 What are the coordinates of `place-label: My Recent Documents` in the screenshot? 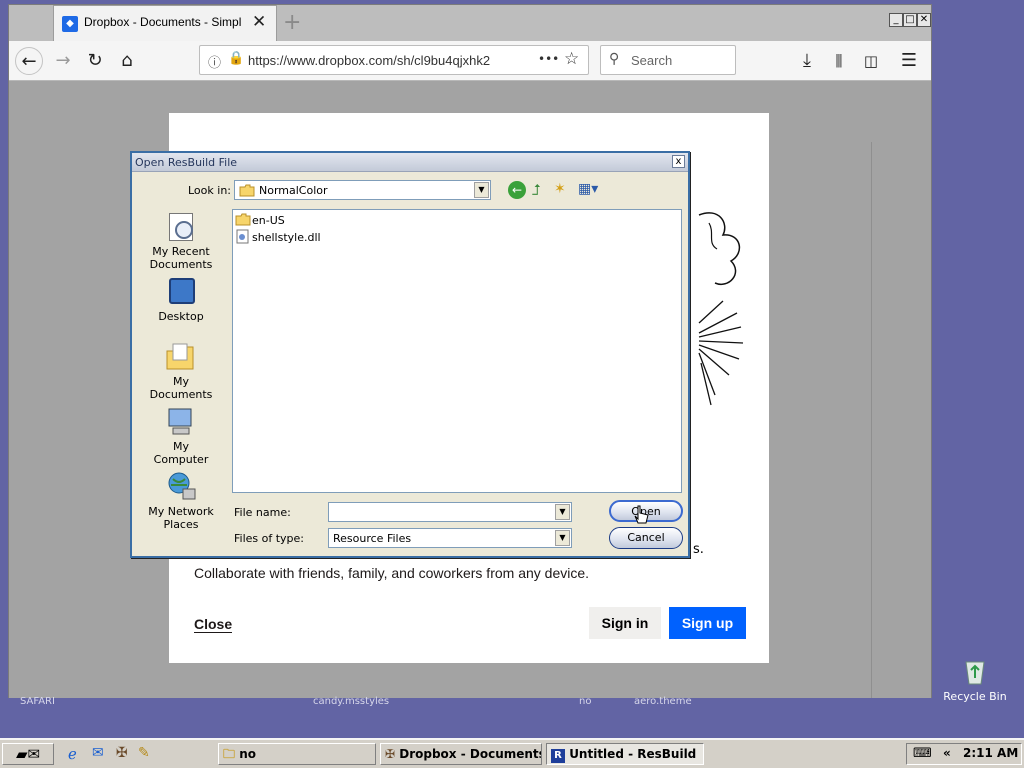 It's located at (181, 258).